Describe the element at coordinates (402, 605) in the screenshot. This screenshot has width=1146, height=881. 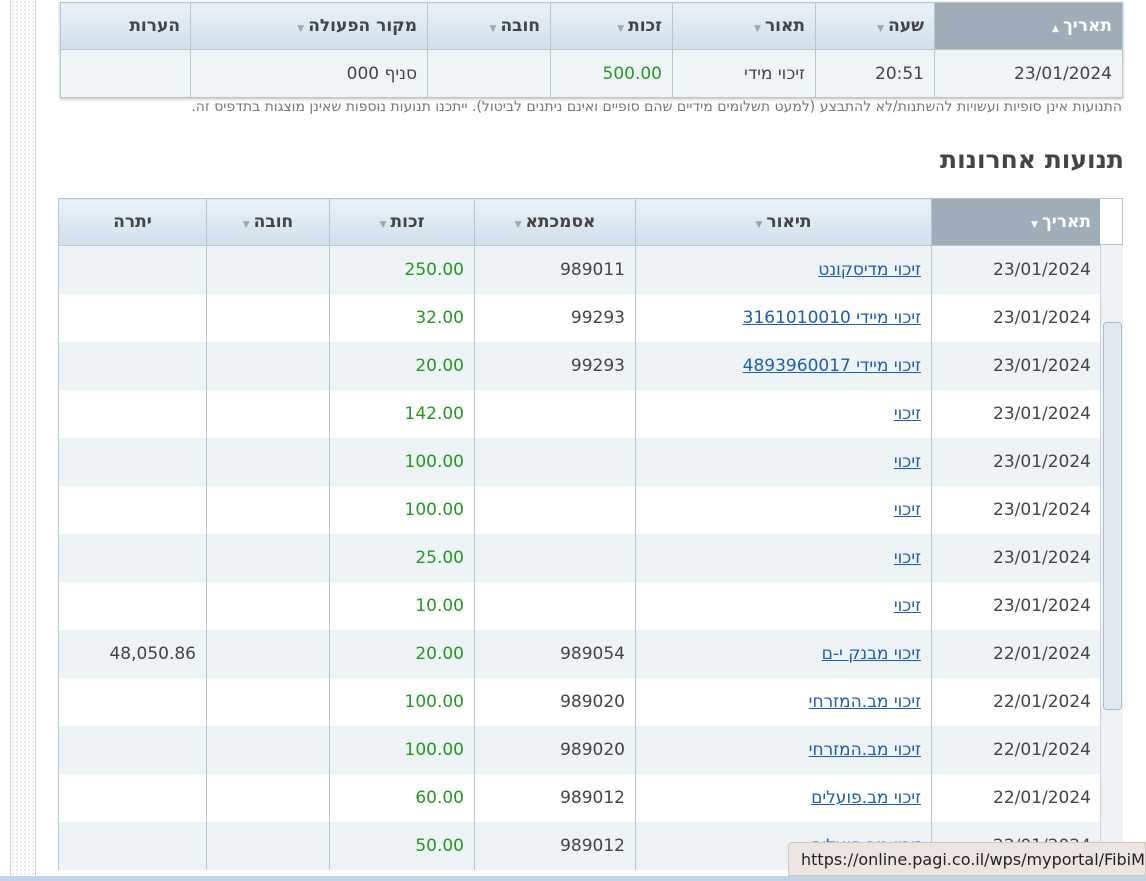
I see `cell-credit: 10.00` at that location.